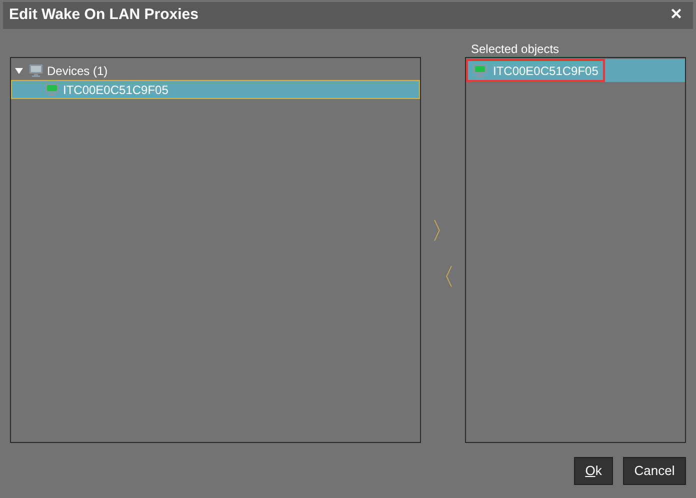 The image size is (696, 498). Describe the element at coordinates (215, 70) in the screenshot. I see `tree-item: Devices (1)` at that location.